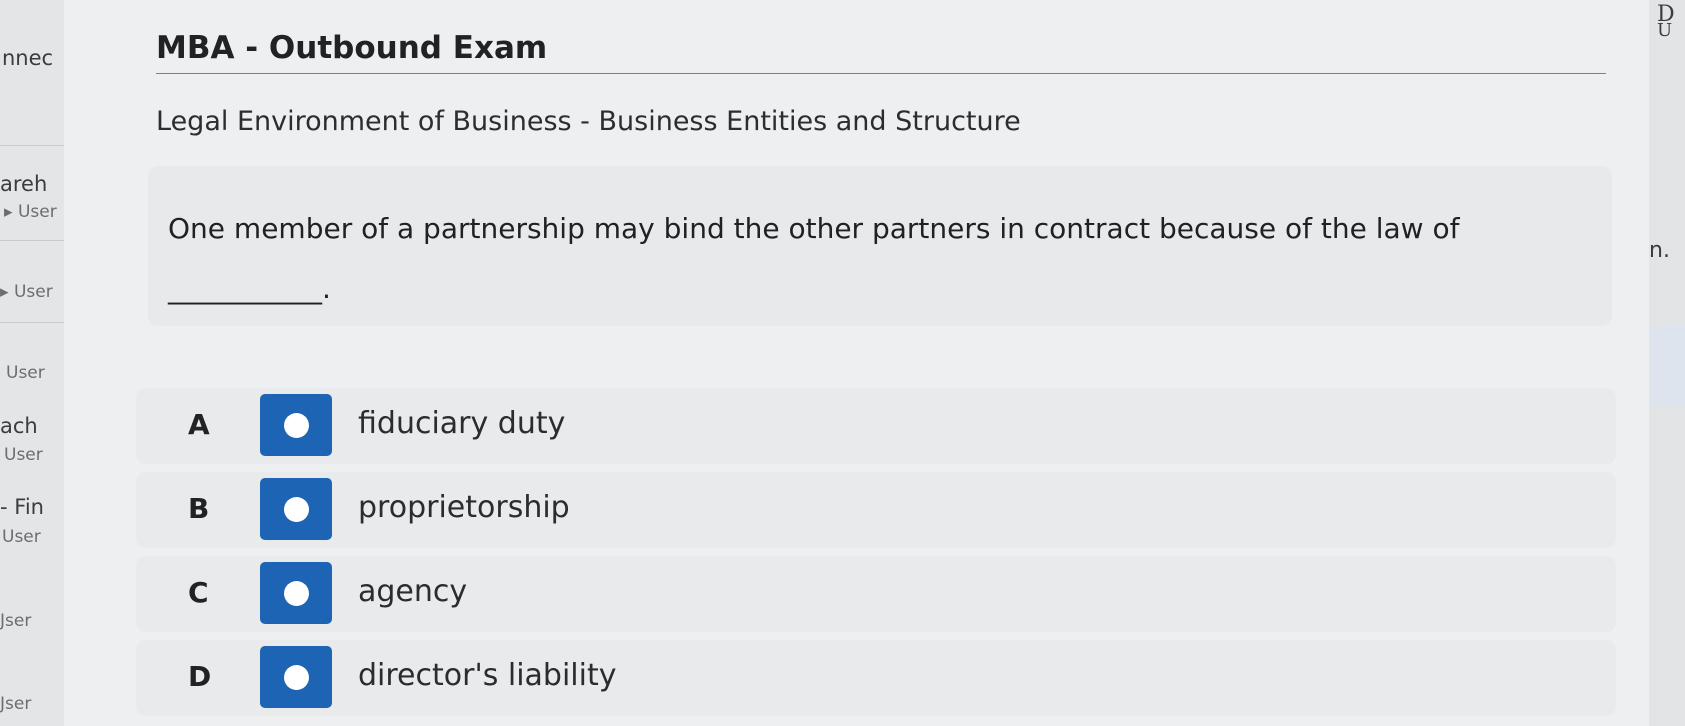  I want to click on answer-option-c: C agency, so click(876, 594).